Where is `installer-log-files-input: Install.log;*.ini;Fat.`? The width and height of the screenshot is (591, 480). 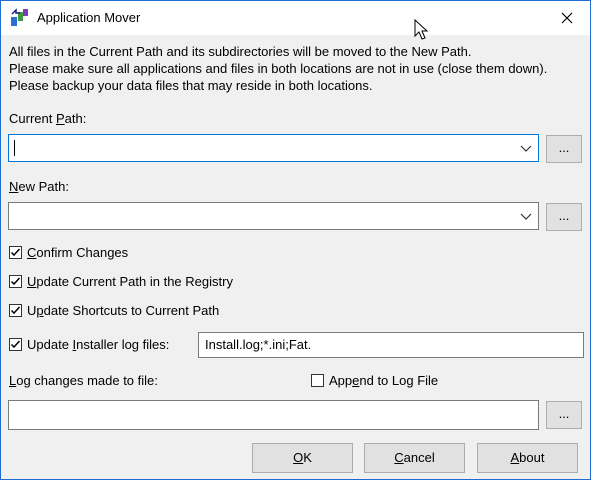
installer-log-files-input: Install.log;*.ini;Fat. is located at coordinates (391, 345).